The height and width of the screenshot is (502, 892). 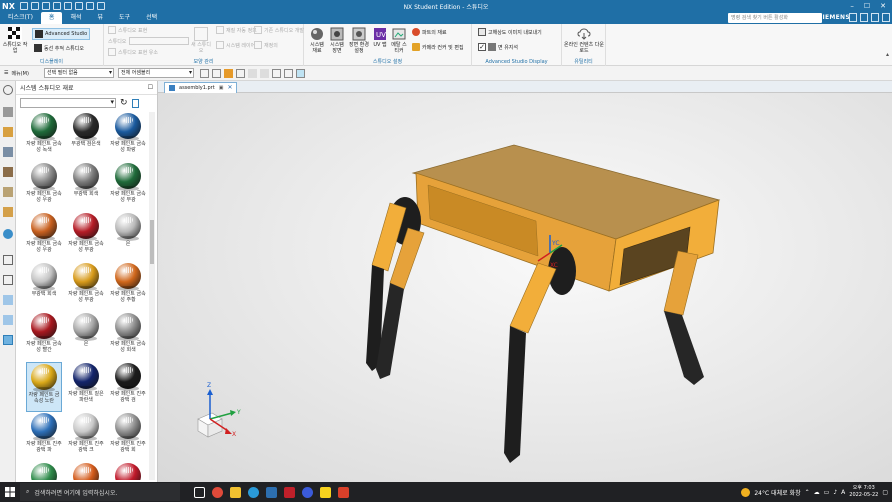 I want to click on existing-studio-button: 기존 스튜디오 개발, so click(x=279, y=30).